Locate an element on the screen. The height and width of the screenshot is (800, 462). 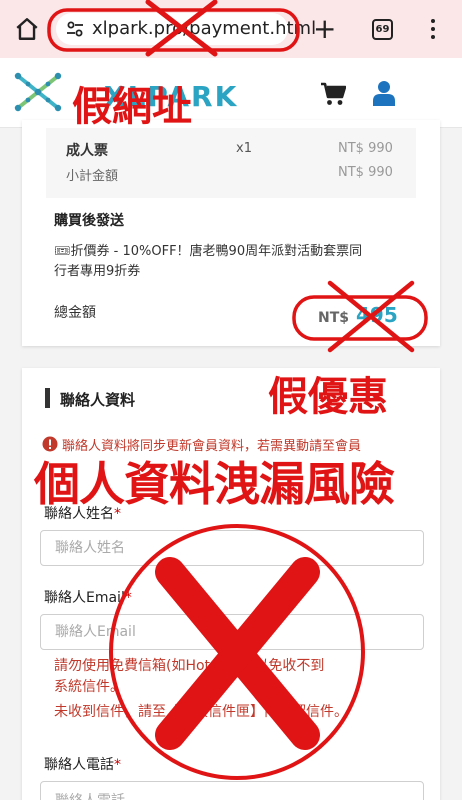
email-field is located at coordinates (232, 632).